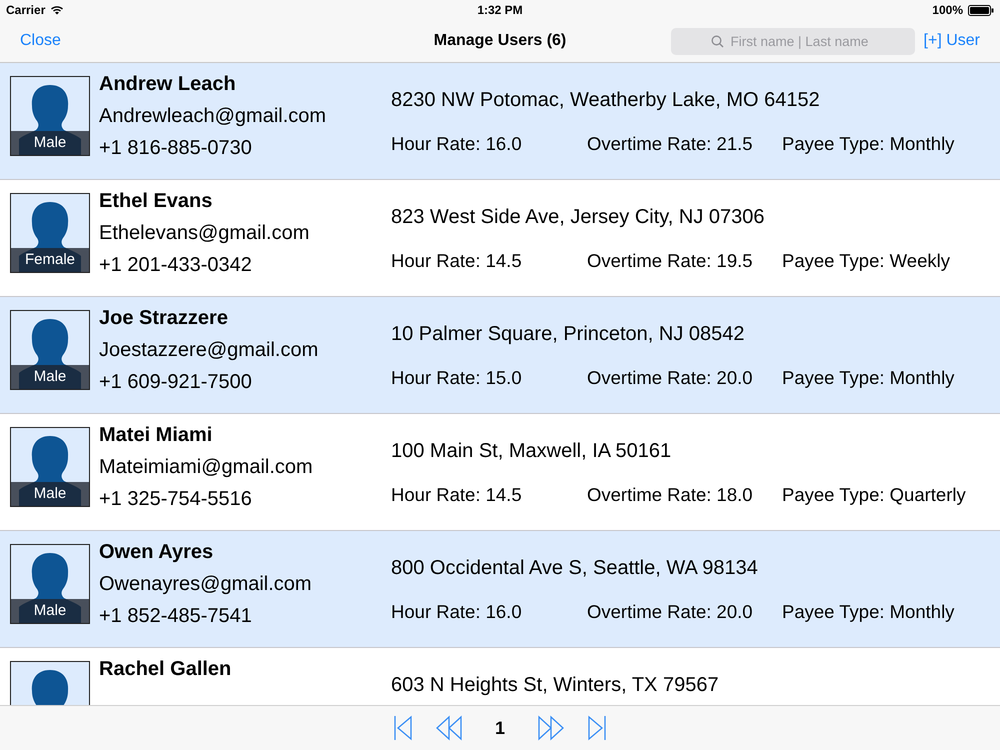 This screenshot has height=750, width=1000. I want to click on user-email: Owenayres@gmail.com, so click(206, 584).